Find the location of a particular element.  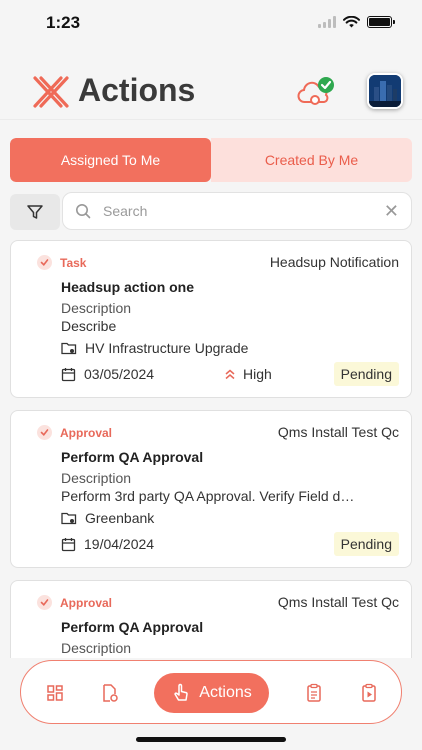

search-icon is located at coordinates (83, 211).